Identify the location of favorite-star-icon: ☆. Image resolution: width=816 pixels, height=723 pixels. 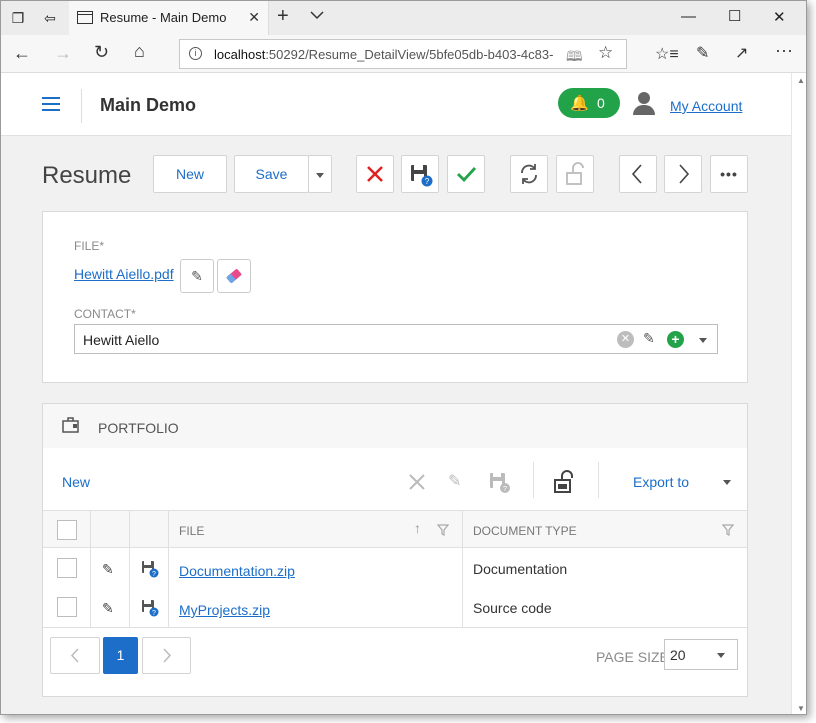
(605, 53).